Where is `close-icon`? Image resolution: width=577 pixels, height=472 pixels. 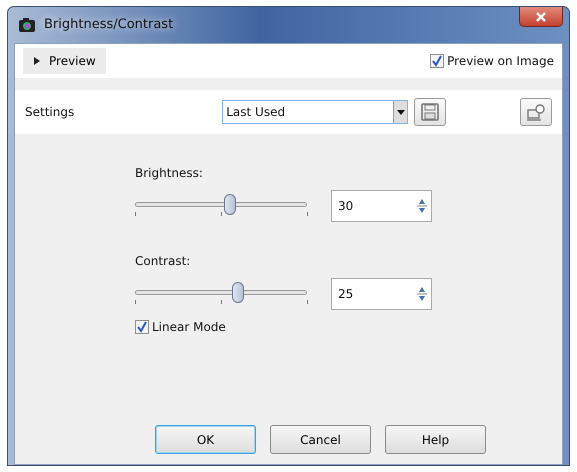 close-icon is located at coordinates (541, 17).